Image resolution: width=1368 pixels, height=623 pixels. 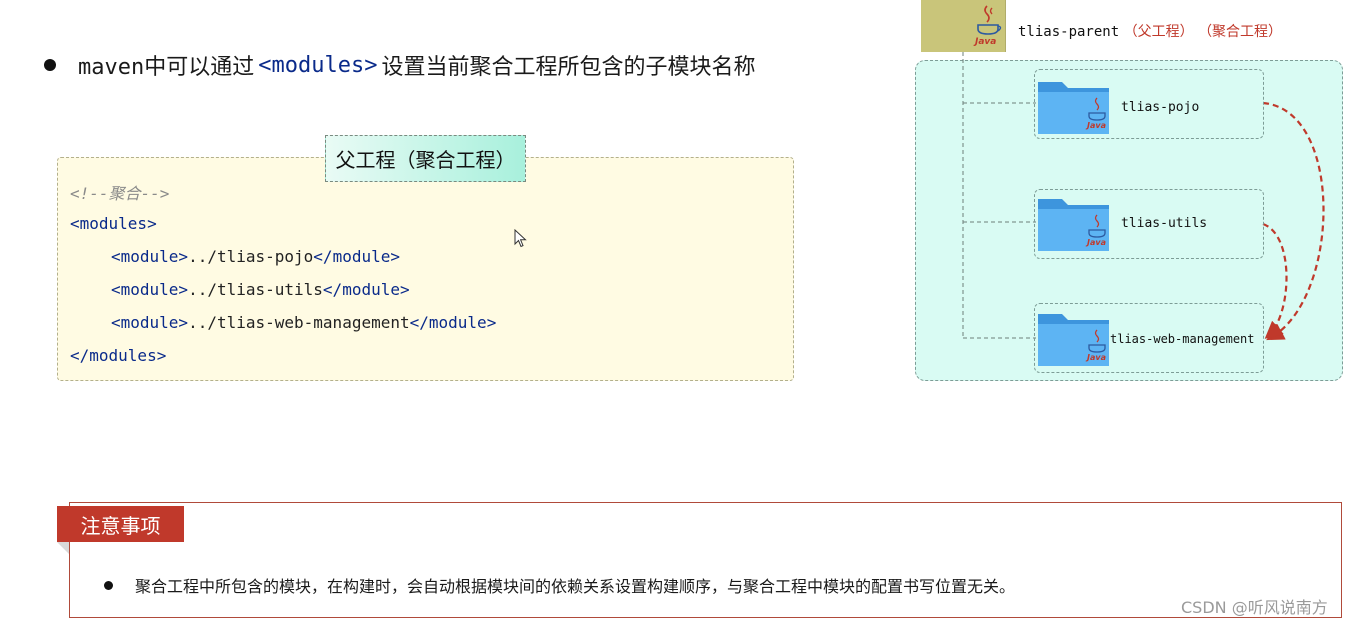 I want to click on module-label-pojo: tlias-pojo, so click(x=1160, y=107).